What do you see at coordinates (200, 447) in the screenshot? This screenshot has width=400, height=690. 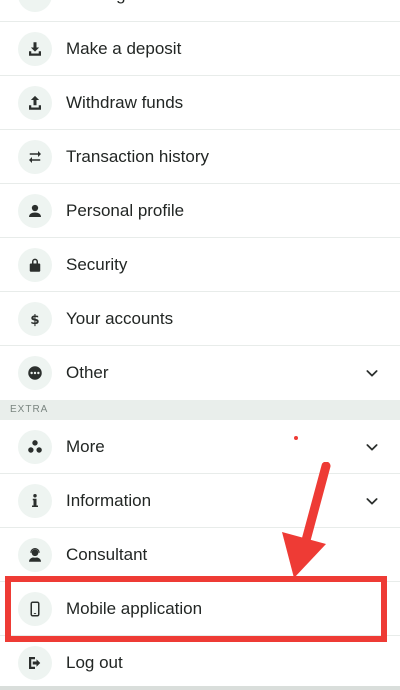 I see `menu-item-more: More` at bounding box center [200, 447].